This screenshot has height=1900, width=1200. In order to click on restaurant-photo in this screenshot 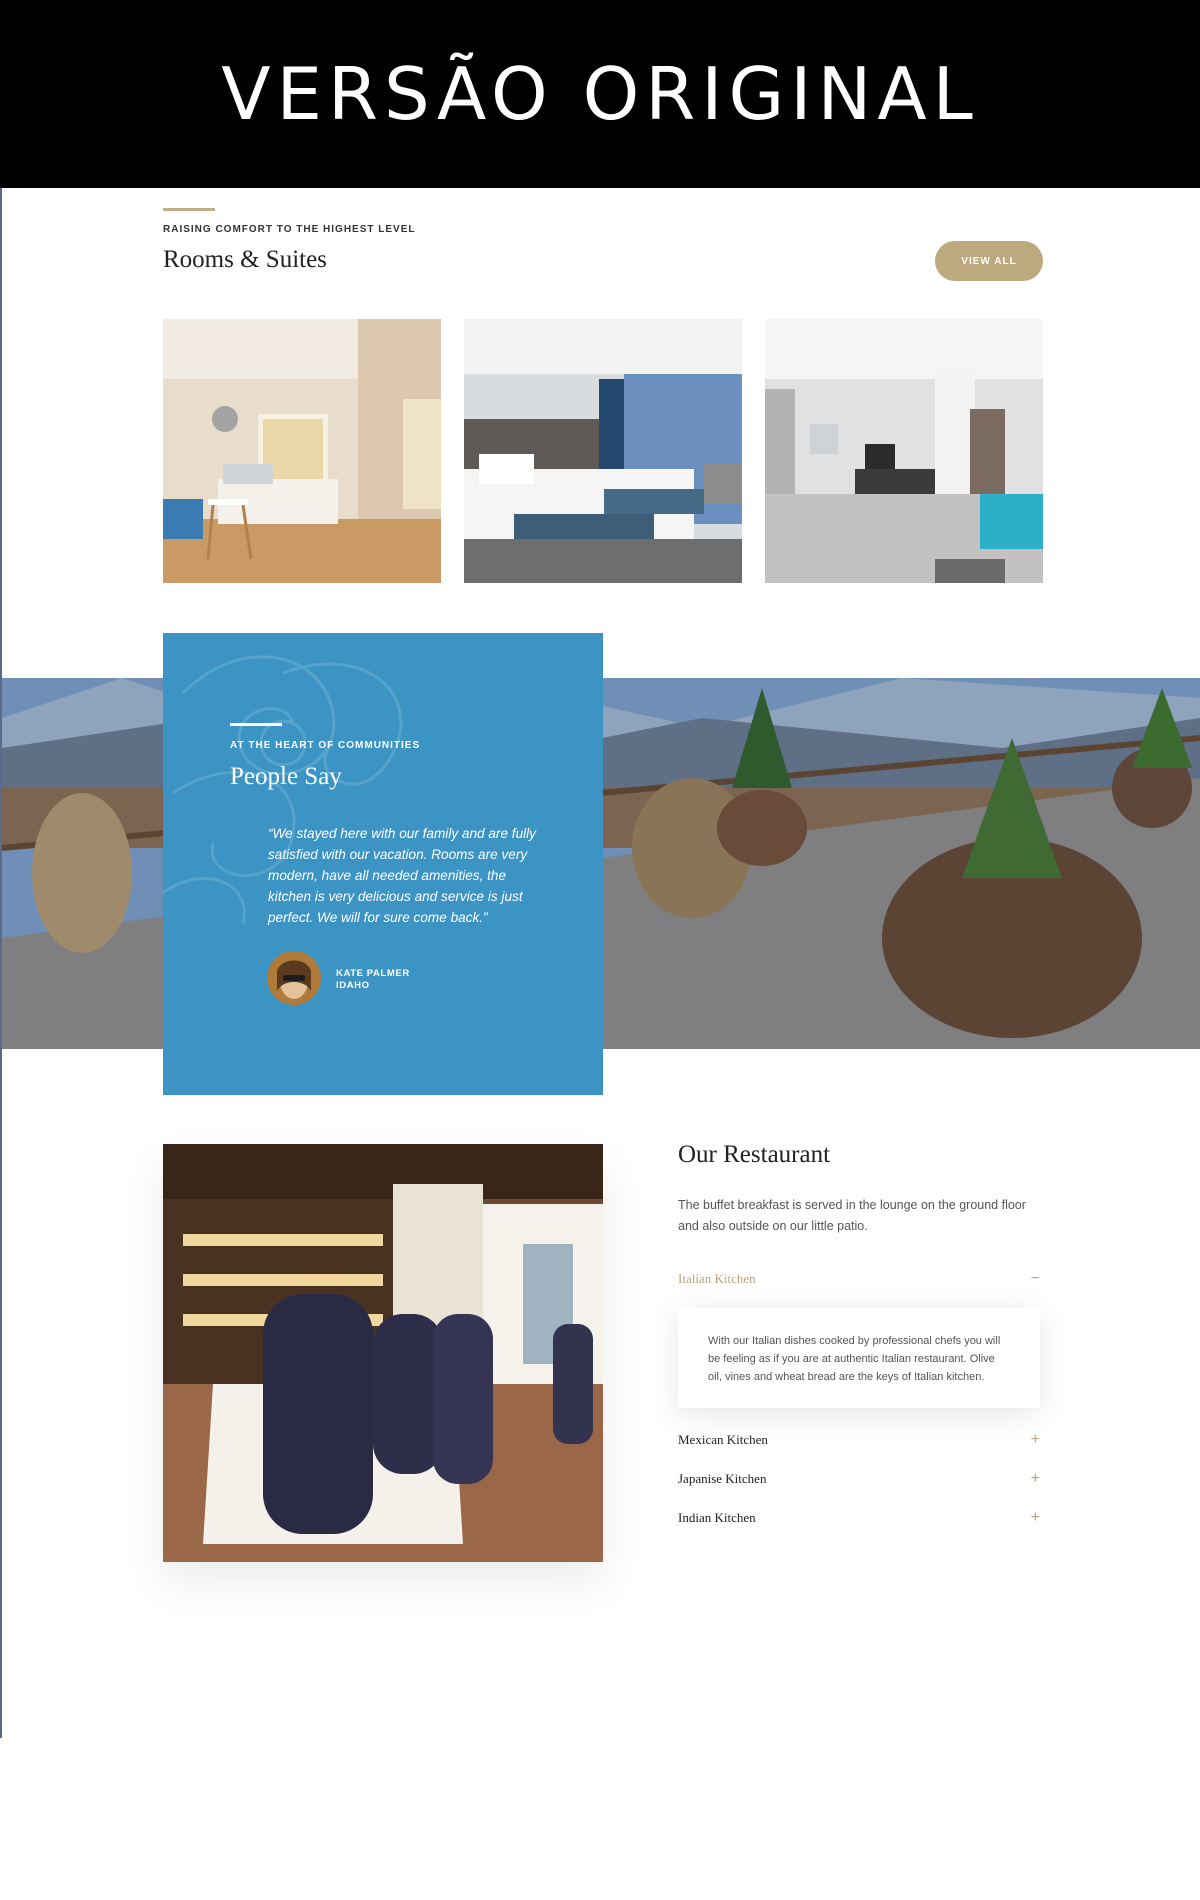, I will do `click(383, 1353)`.